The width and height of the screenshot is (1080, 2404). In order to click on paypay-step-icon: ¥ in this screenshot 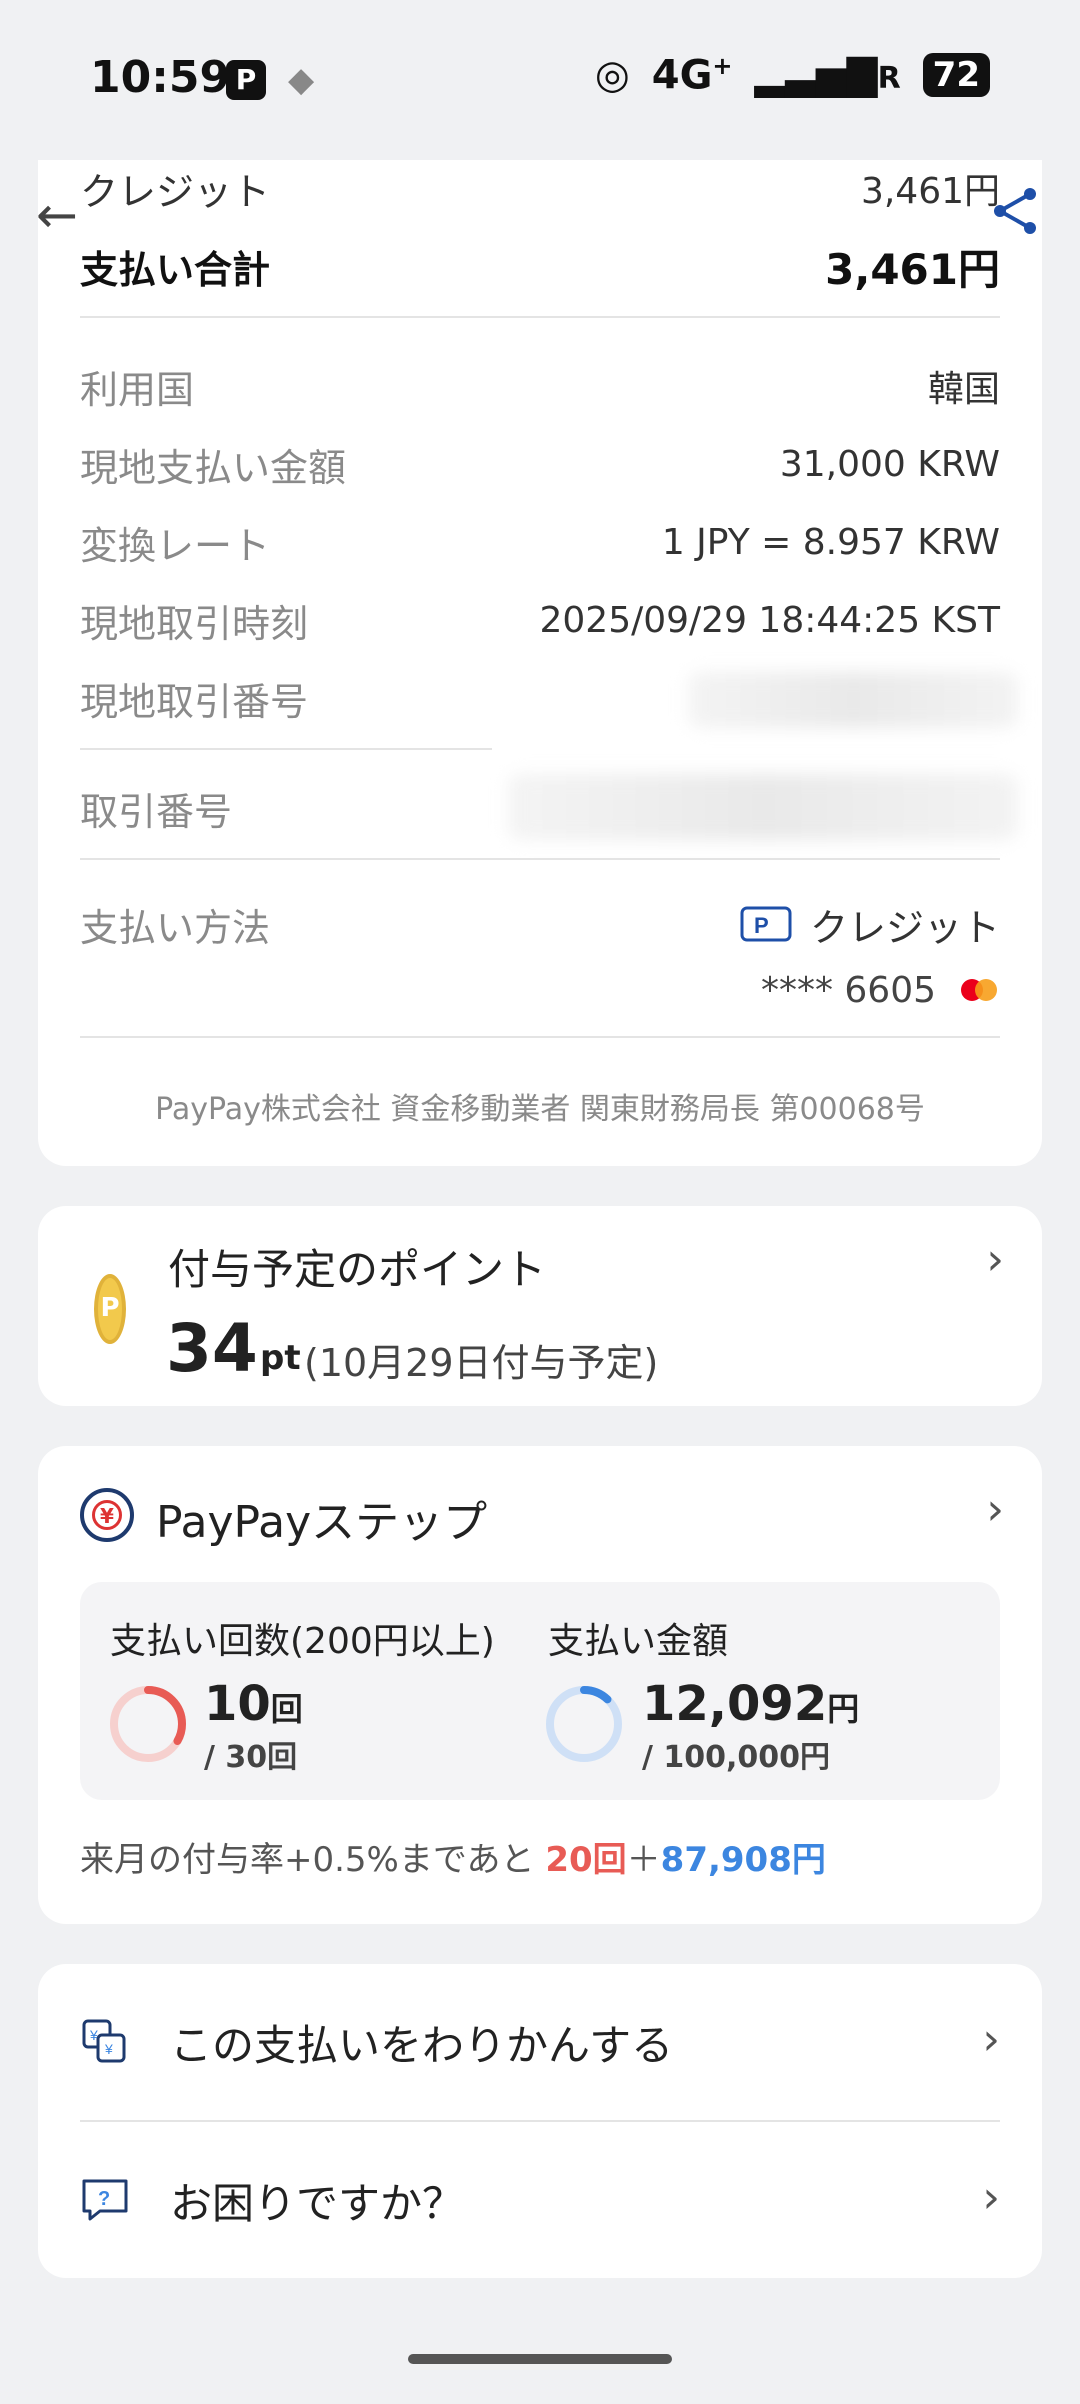, I will do `click(107, 1515)`.